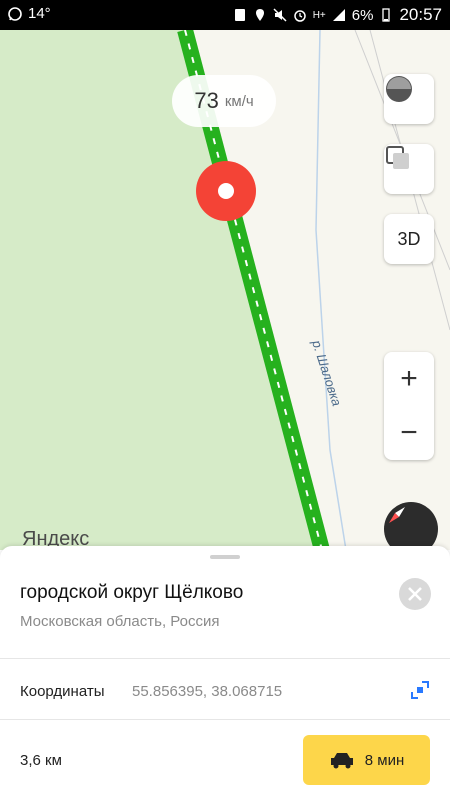 The height and width of the screenshot is (800, 450). What do you see at coordinates (399, 89) in the screenshot?
I see `traffic-icon` at bounding box center [399, 89].